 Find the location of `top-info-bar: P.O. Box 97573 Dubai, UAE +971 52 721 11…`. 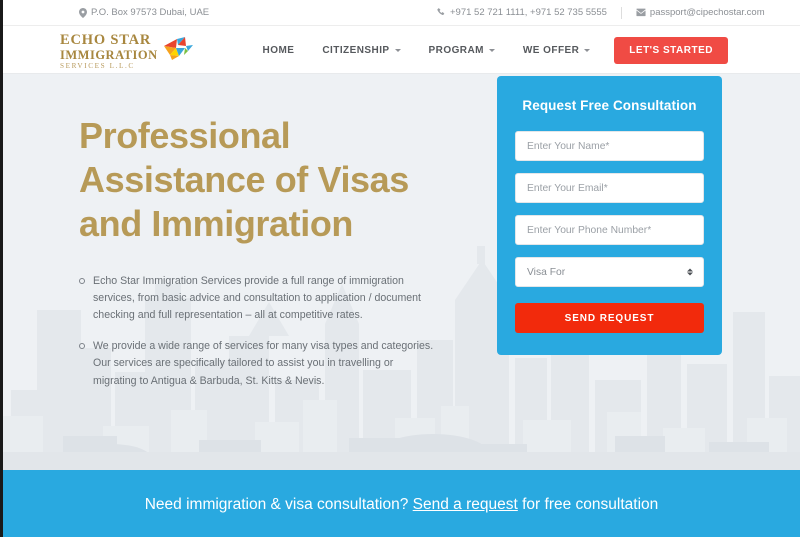

top-info-bar: P.O. Box 97573 Dubai, UAE +971 52 721 11… is located at coordinates (401, 13).